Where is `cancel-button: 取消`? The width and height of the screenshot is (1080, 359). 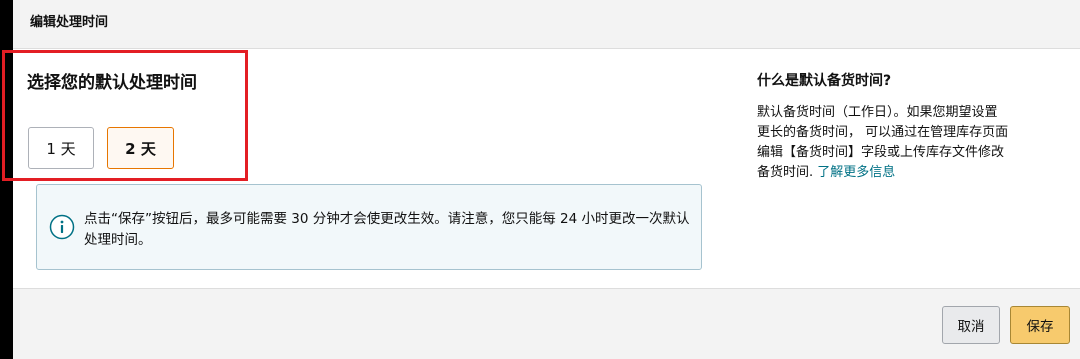
cancel-button: 取消 is located at coordinates (971, 325).